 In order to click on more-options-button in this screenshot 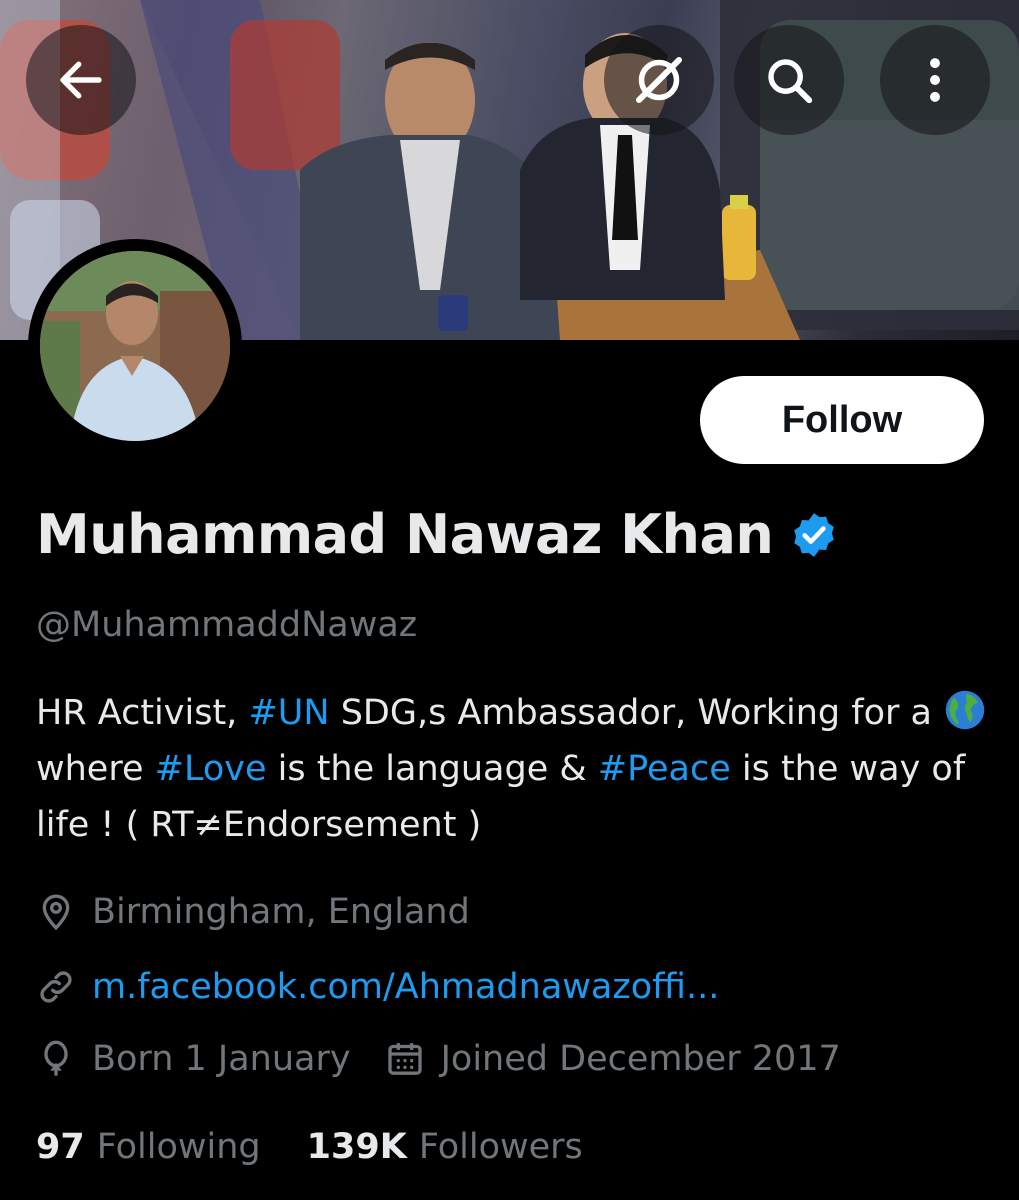, I will do `click(935, 80)`.